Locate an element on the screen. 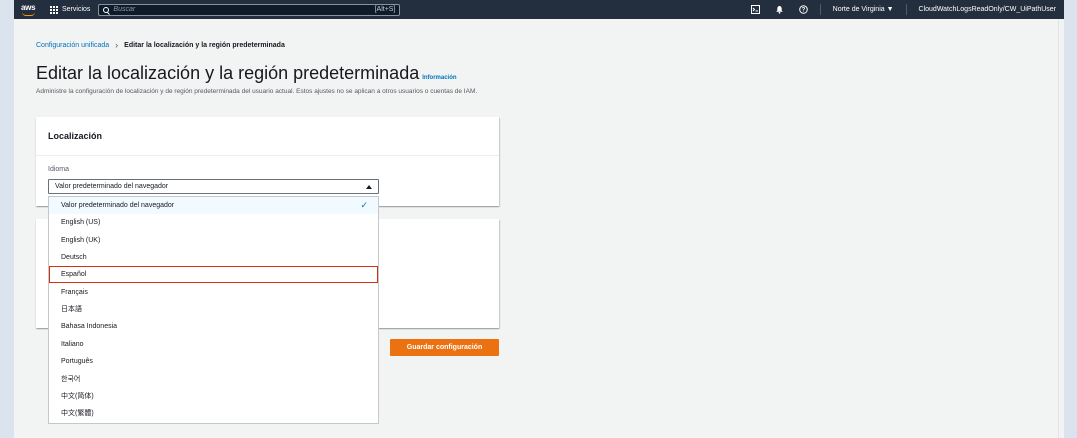  language-option-espanol: Español is located at coordinates (213, 275).